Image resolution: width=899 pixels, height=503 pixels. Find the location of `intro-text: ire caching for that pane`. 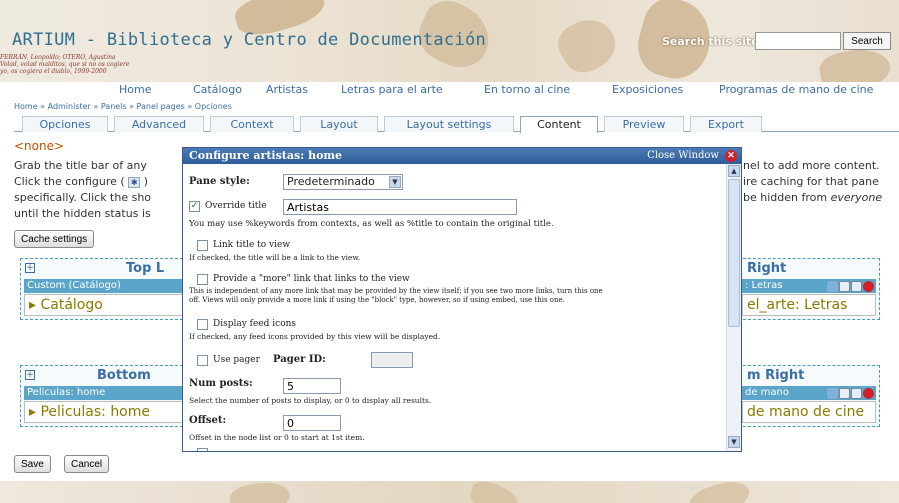

intro-text: ire caching for that pane is located at coordinates (811, 181).